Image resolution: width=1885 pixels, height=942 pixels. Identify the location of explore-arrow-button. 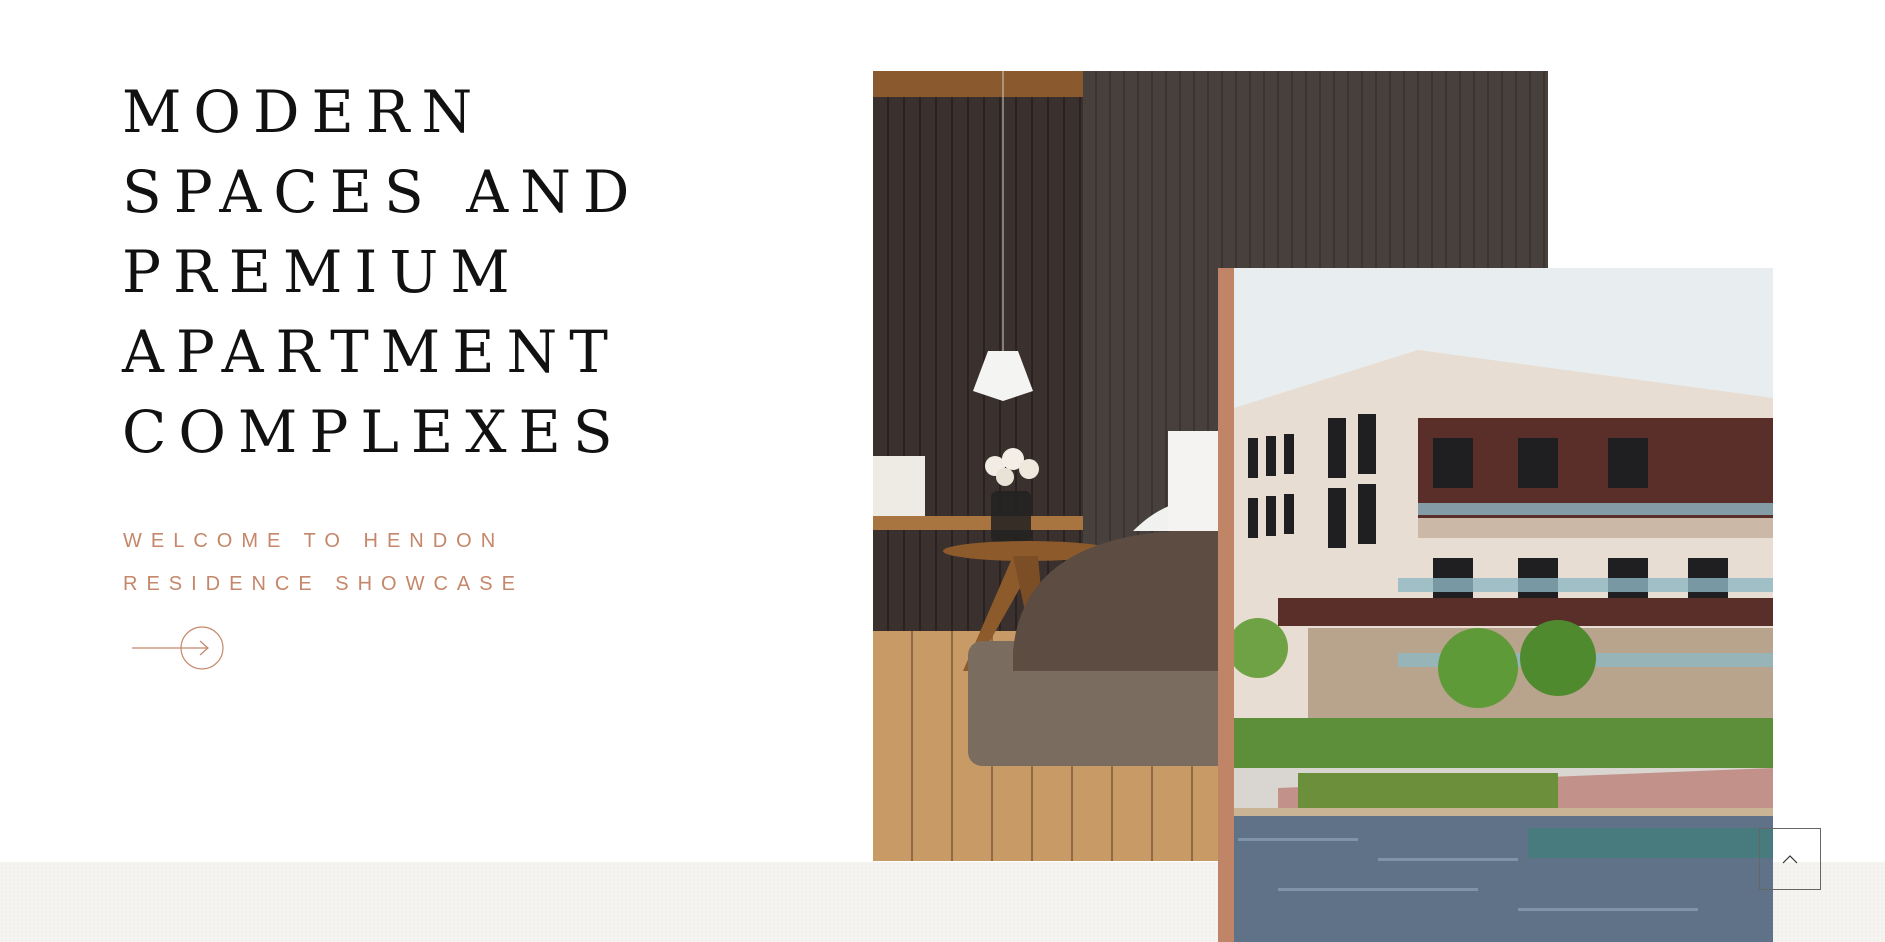
(180, 648).